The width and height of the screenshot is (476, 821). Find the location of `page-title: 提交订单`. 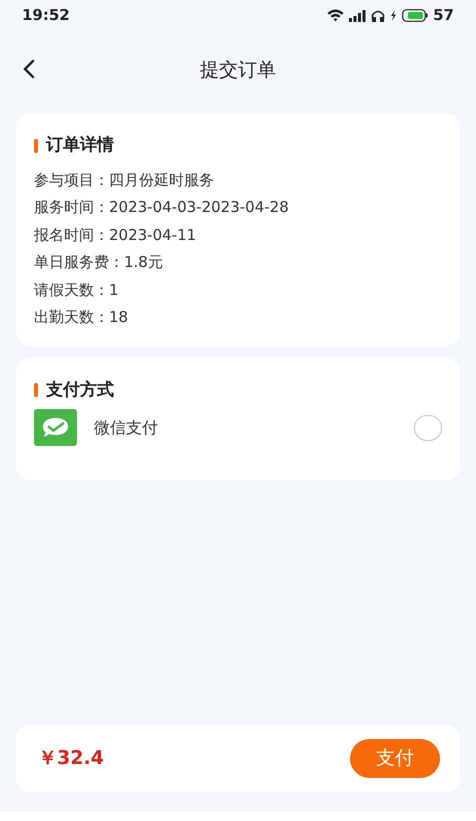

page-title: 提交订单 is located at coordinates (238, 70).